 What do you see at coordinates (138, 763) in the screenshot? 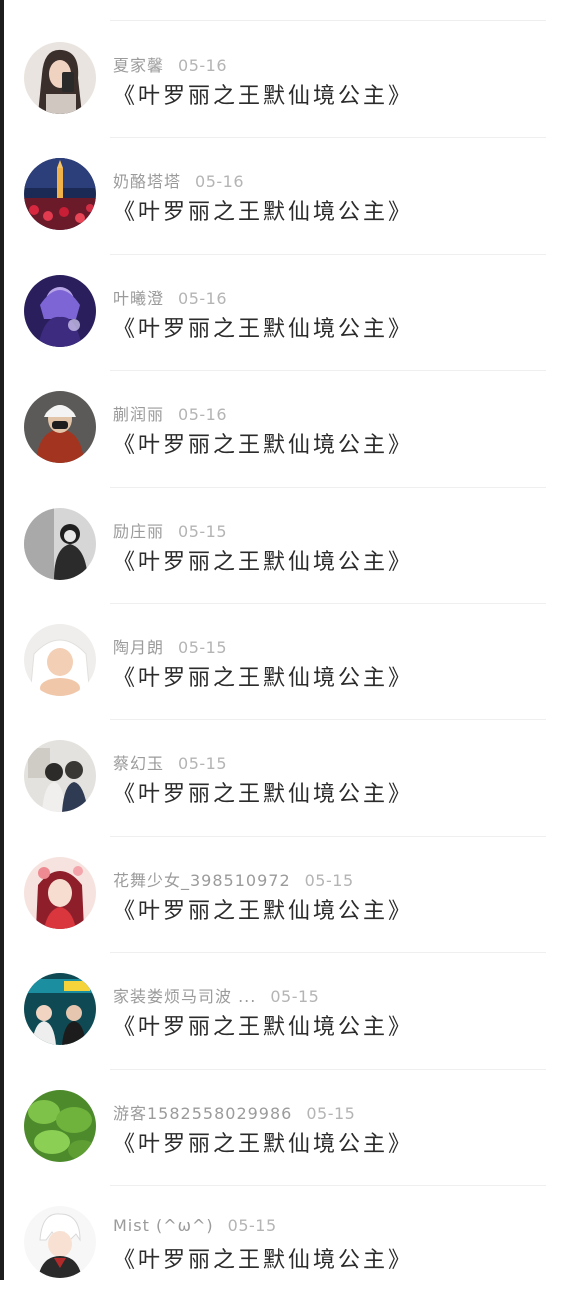
I see `username: 蔡幻玉` at bounding box center [138, 763].